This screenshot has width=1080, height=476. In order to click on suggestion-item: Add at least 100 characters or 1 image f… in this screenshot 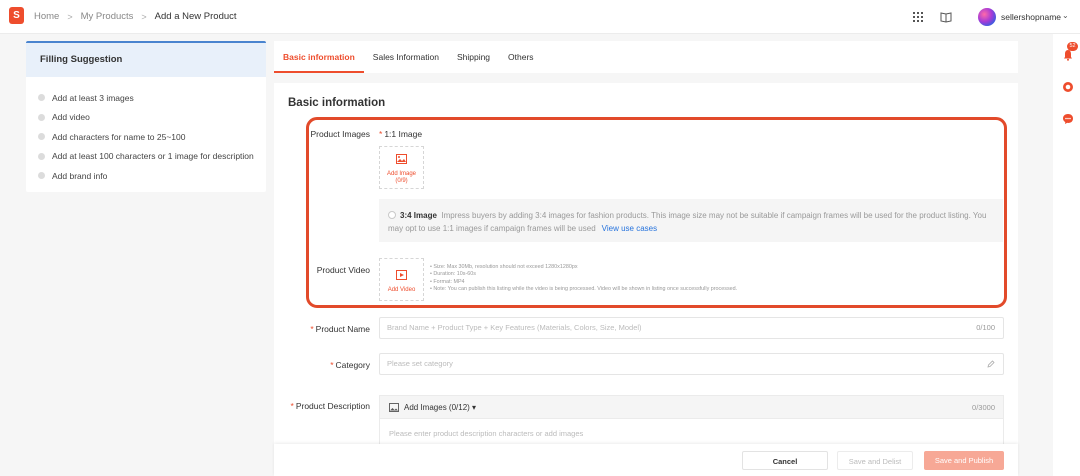, I will do `click(146, 157)`.